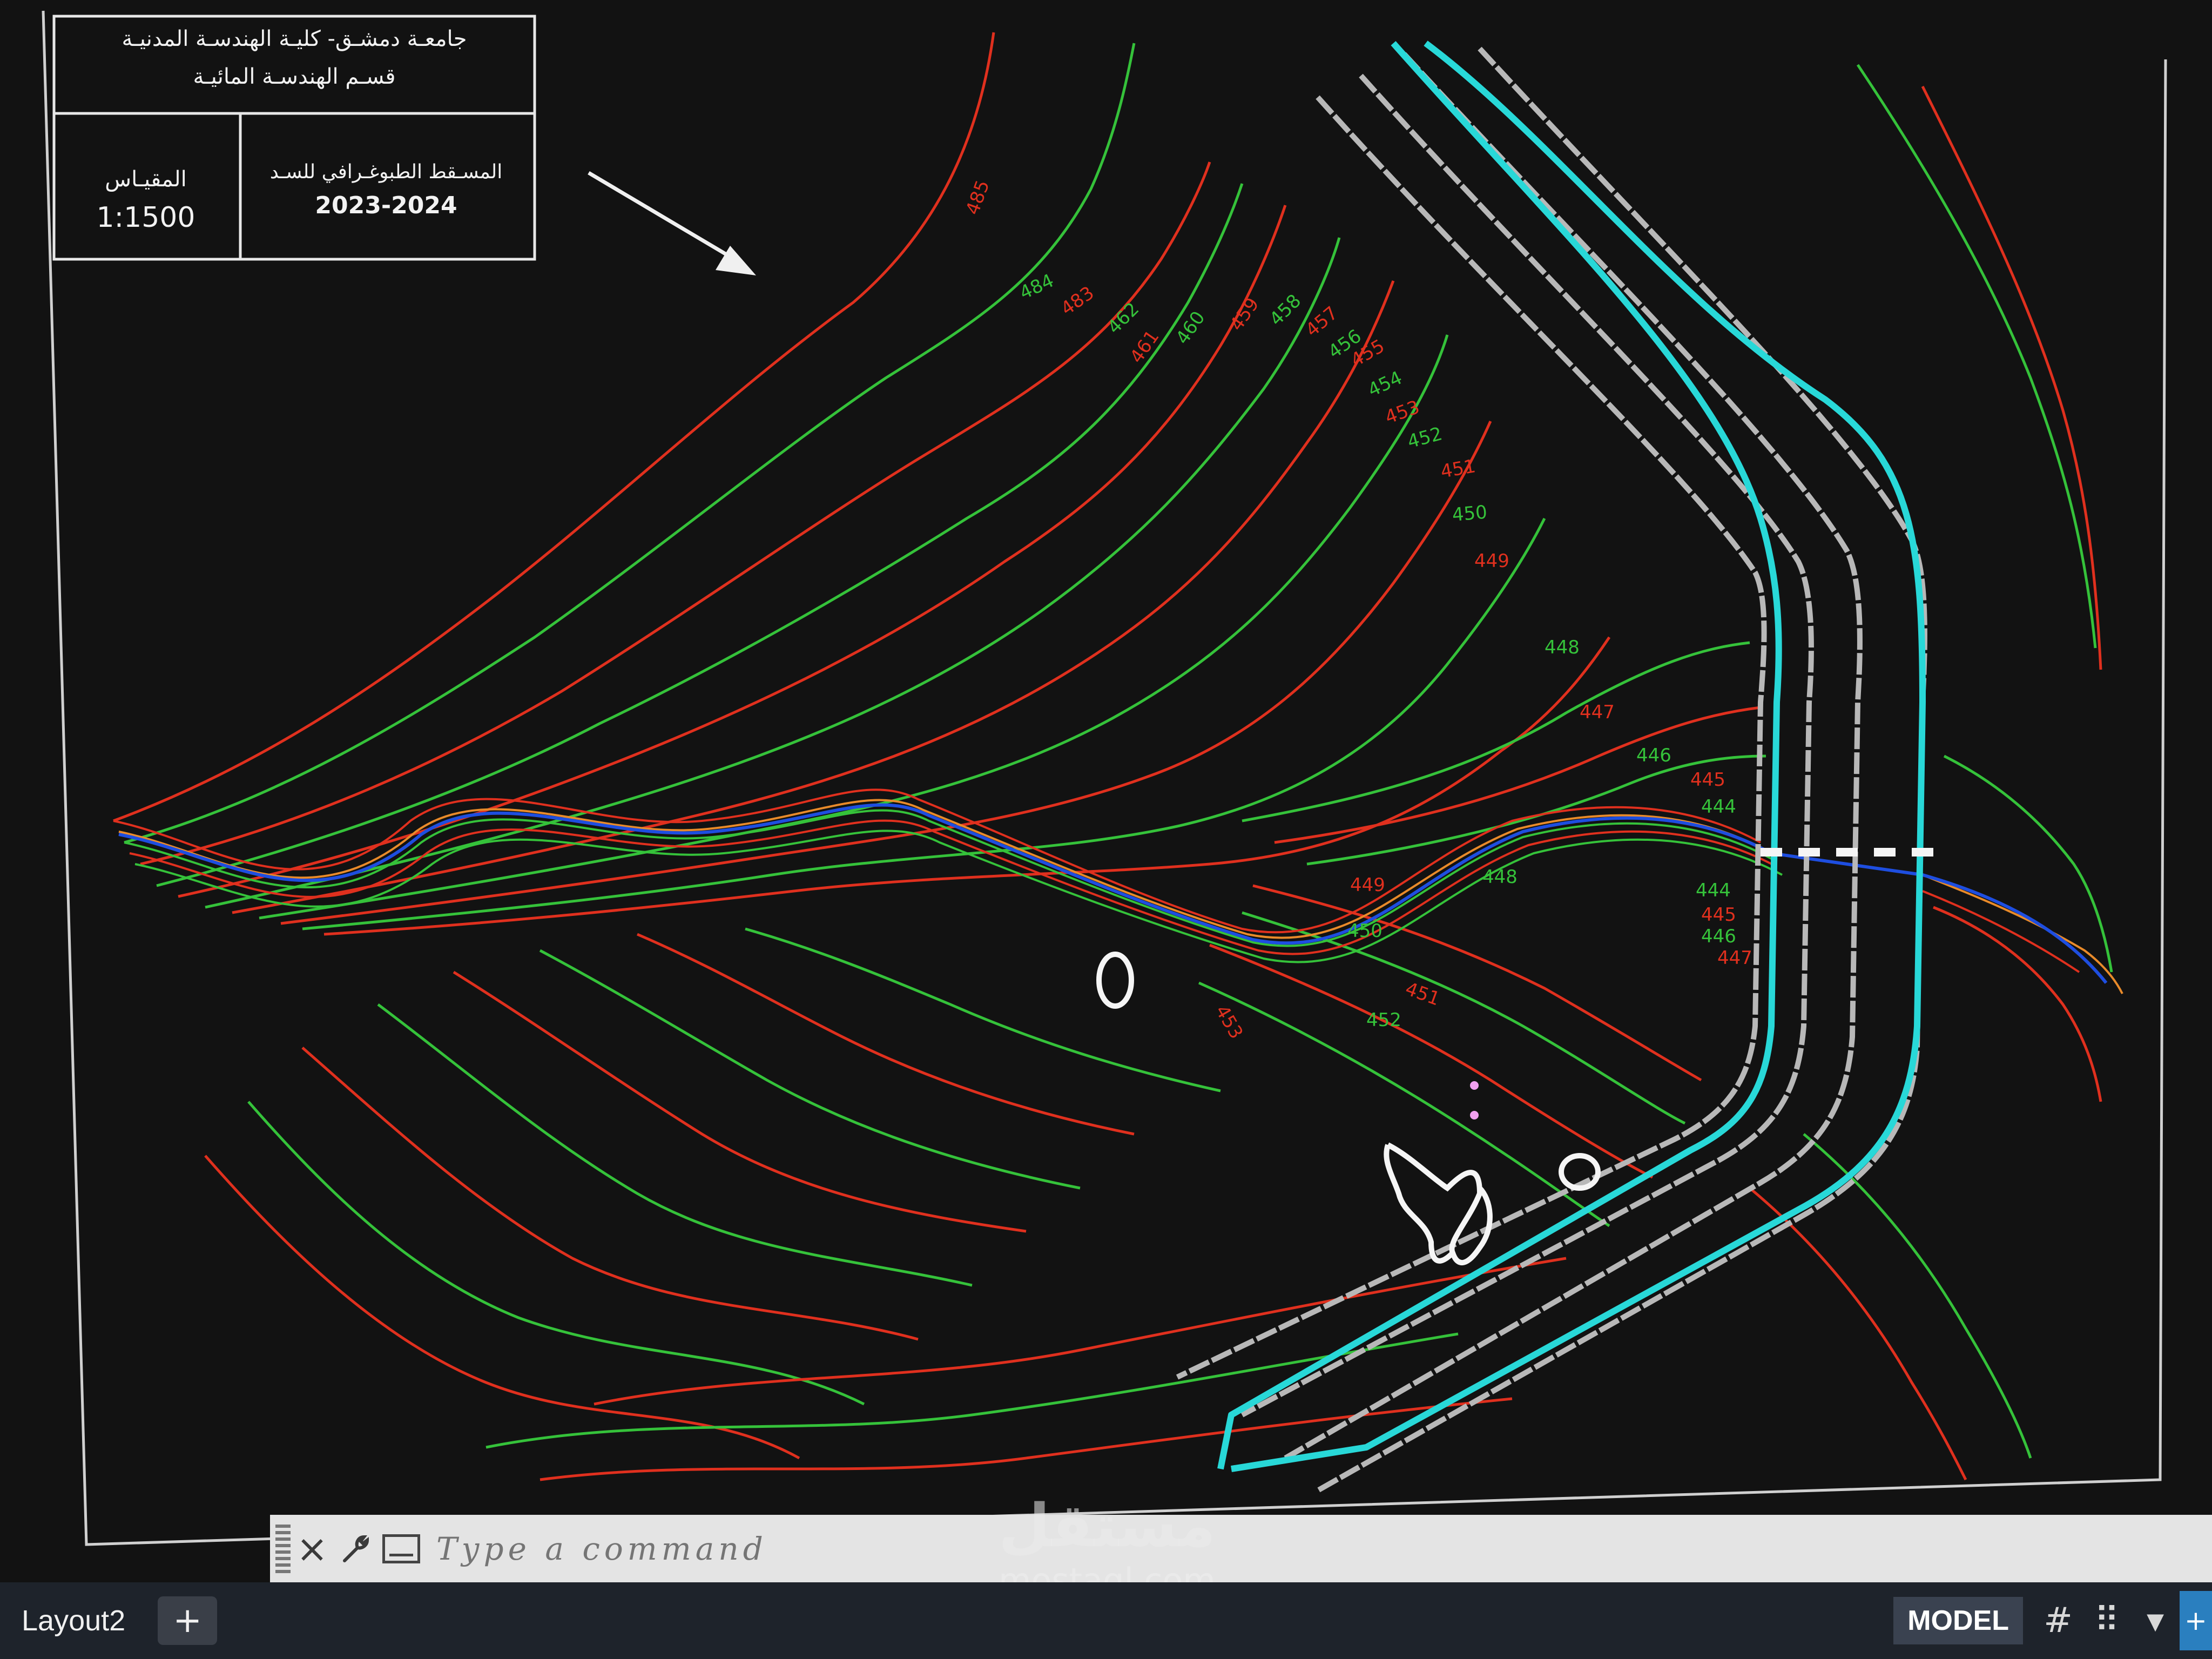 The image size is (2212, 1659). I want to click on contour-label: 452, so click(1383, 1020).